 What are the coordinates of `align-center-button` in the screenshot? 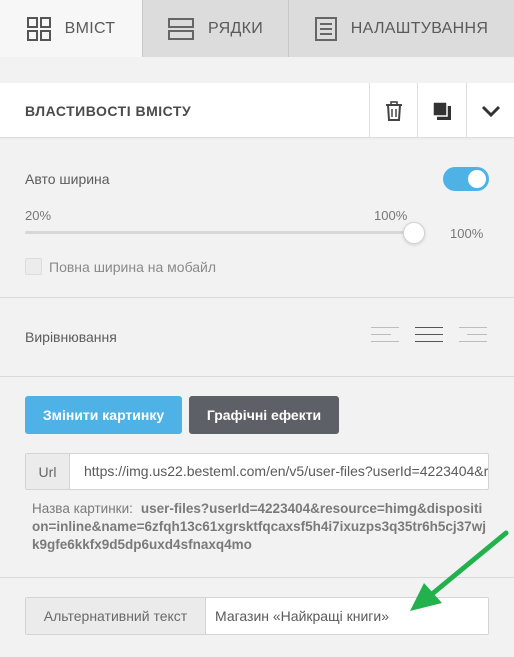 It's located at (430, 335).